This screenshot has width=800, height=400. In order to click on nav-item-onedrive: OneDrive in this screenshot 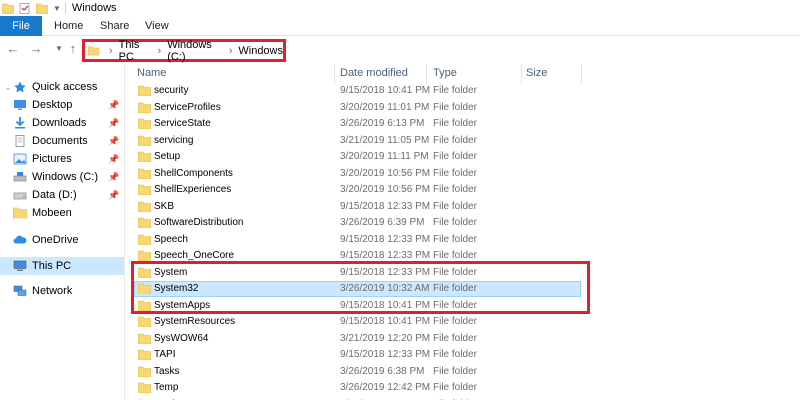, I will do `click(62, 240)`.